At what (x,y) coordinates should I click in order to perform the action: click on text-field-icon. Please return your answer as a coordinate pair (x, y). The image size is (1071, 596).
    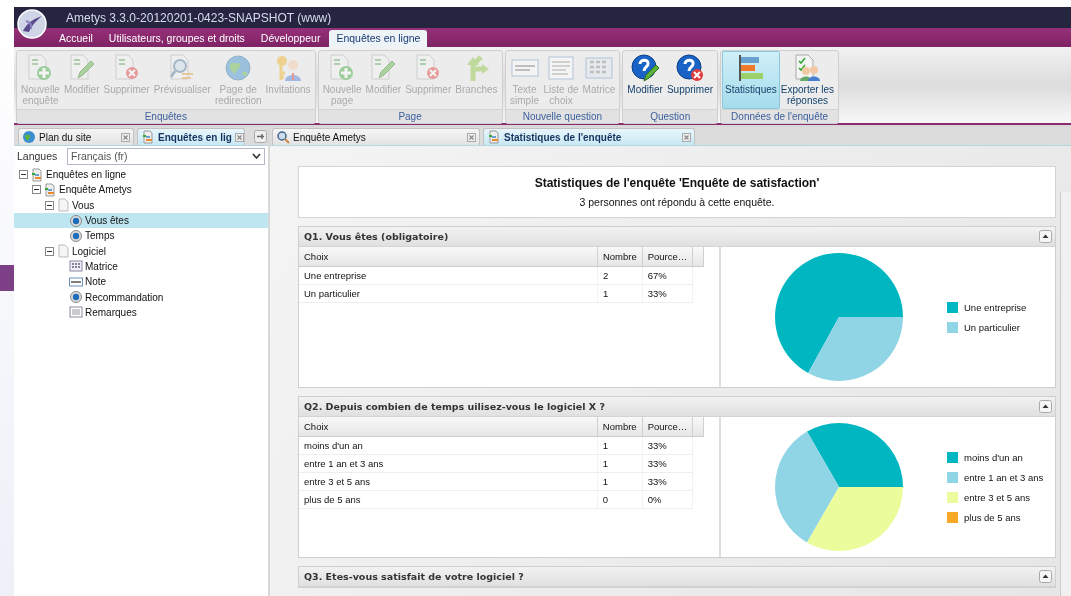
    Looking at the image, I should click on (76, 281).